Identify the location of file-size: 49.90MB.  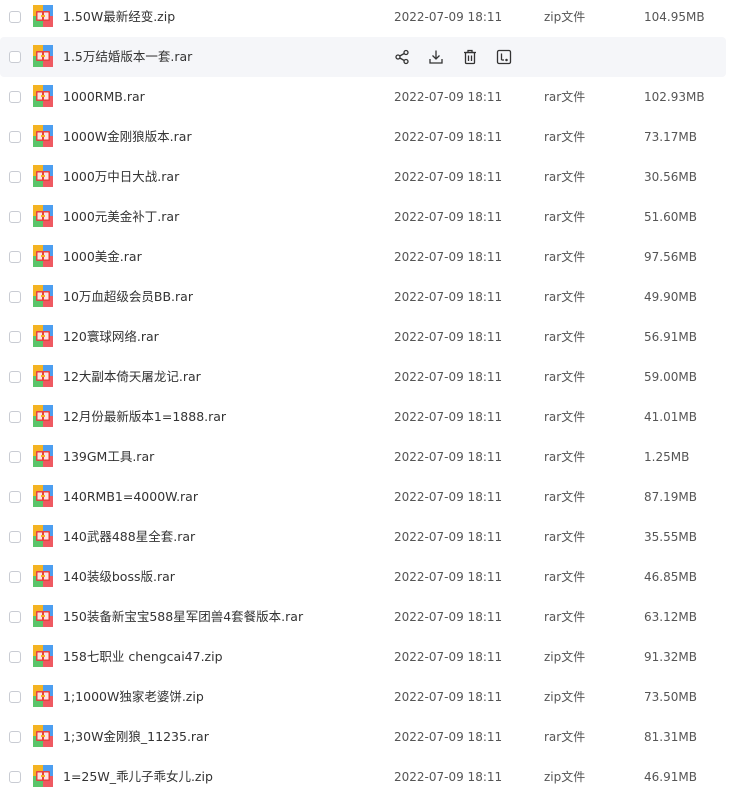
(670, 297).